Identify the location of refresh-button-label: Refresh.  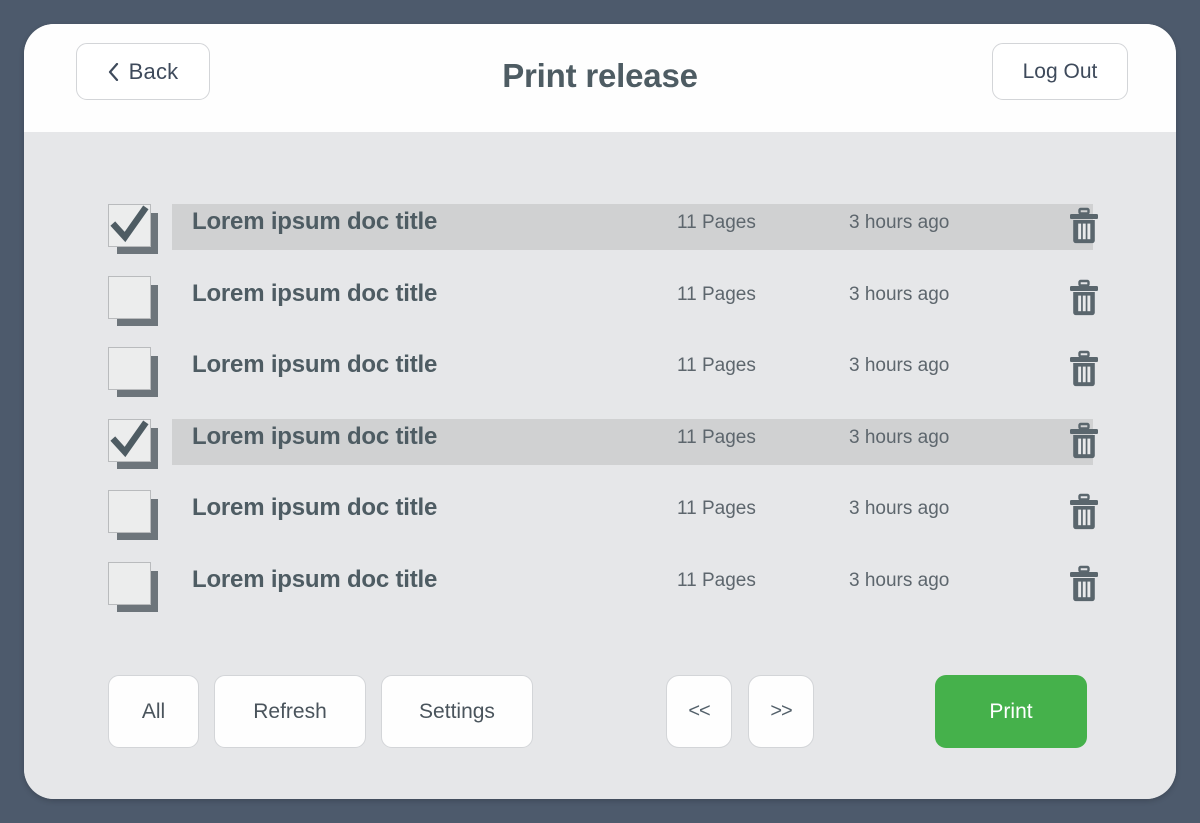
(290, 711).